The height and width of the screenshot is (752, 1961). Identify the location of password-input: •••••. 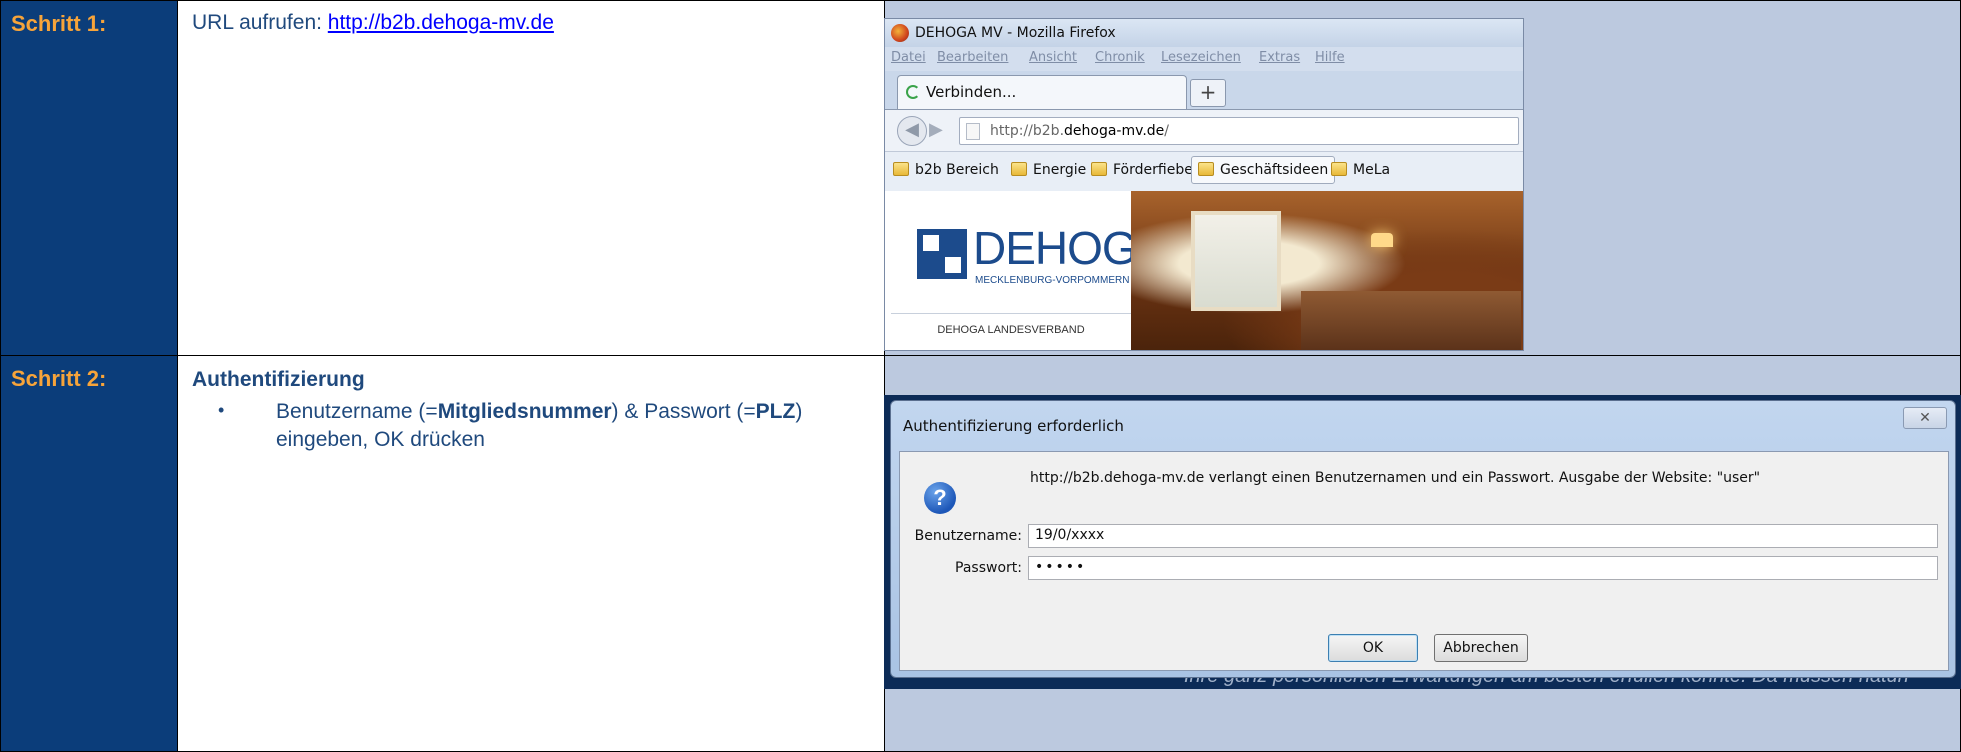
(1483, 568).